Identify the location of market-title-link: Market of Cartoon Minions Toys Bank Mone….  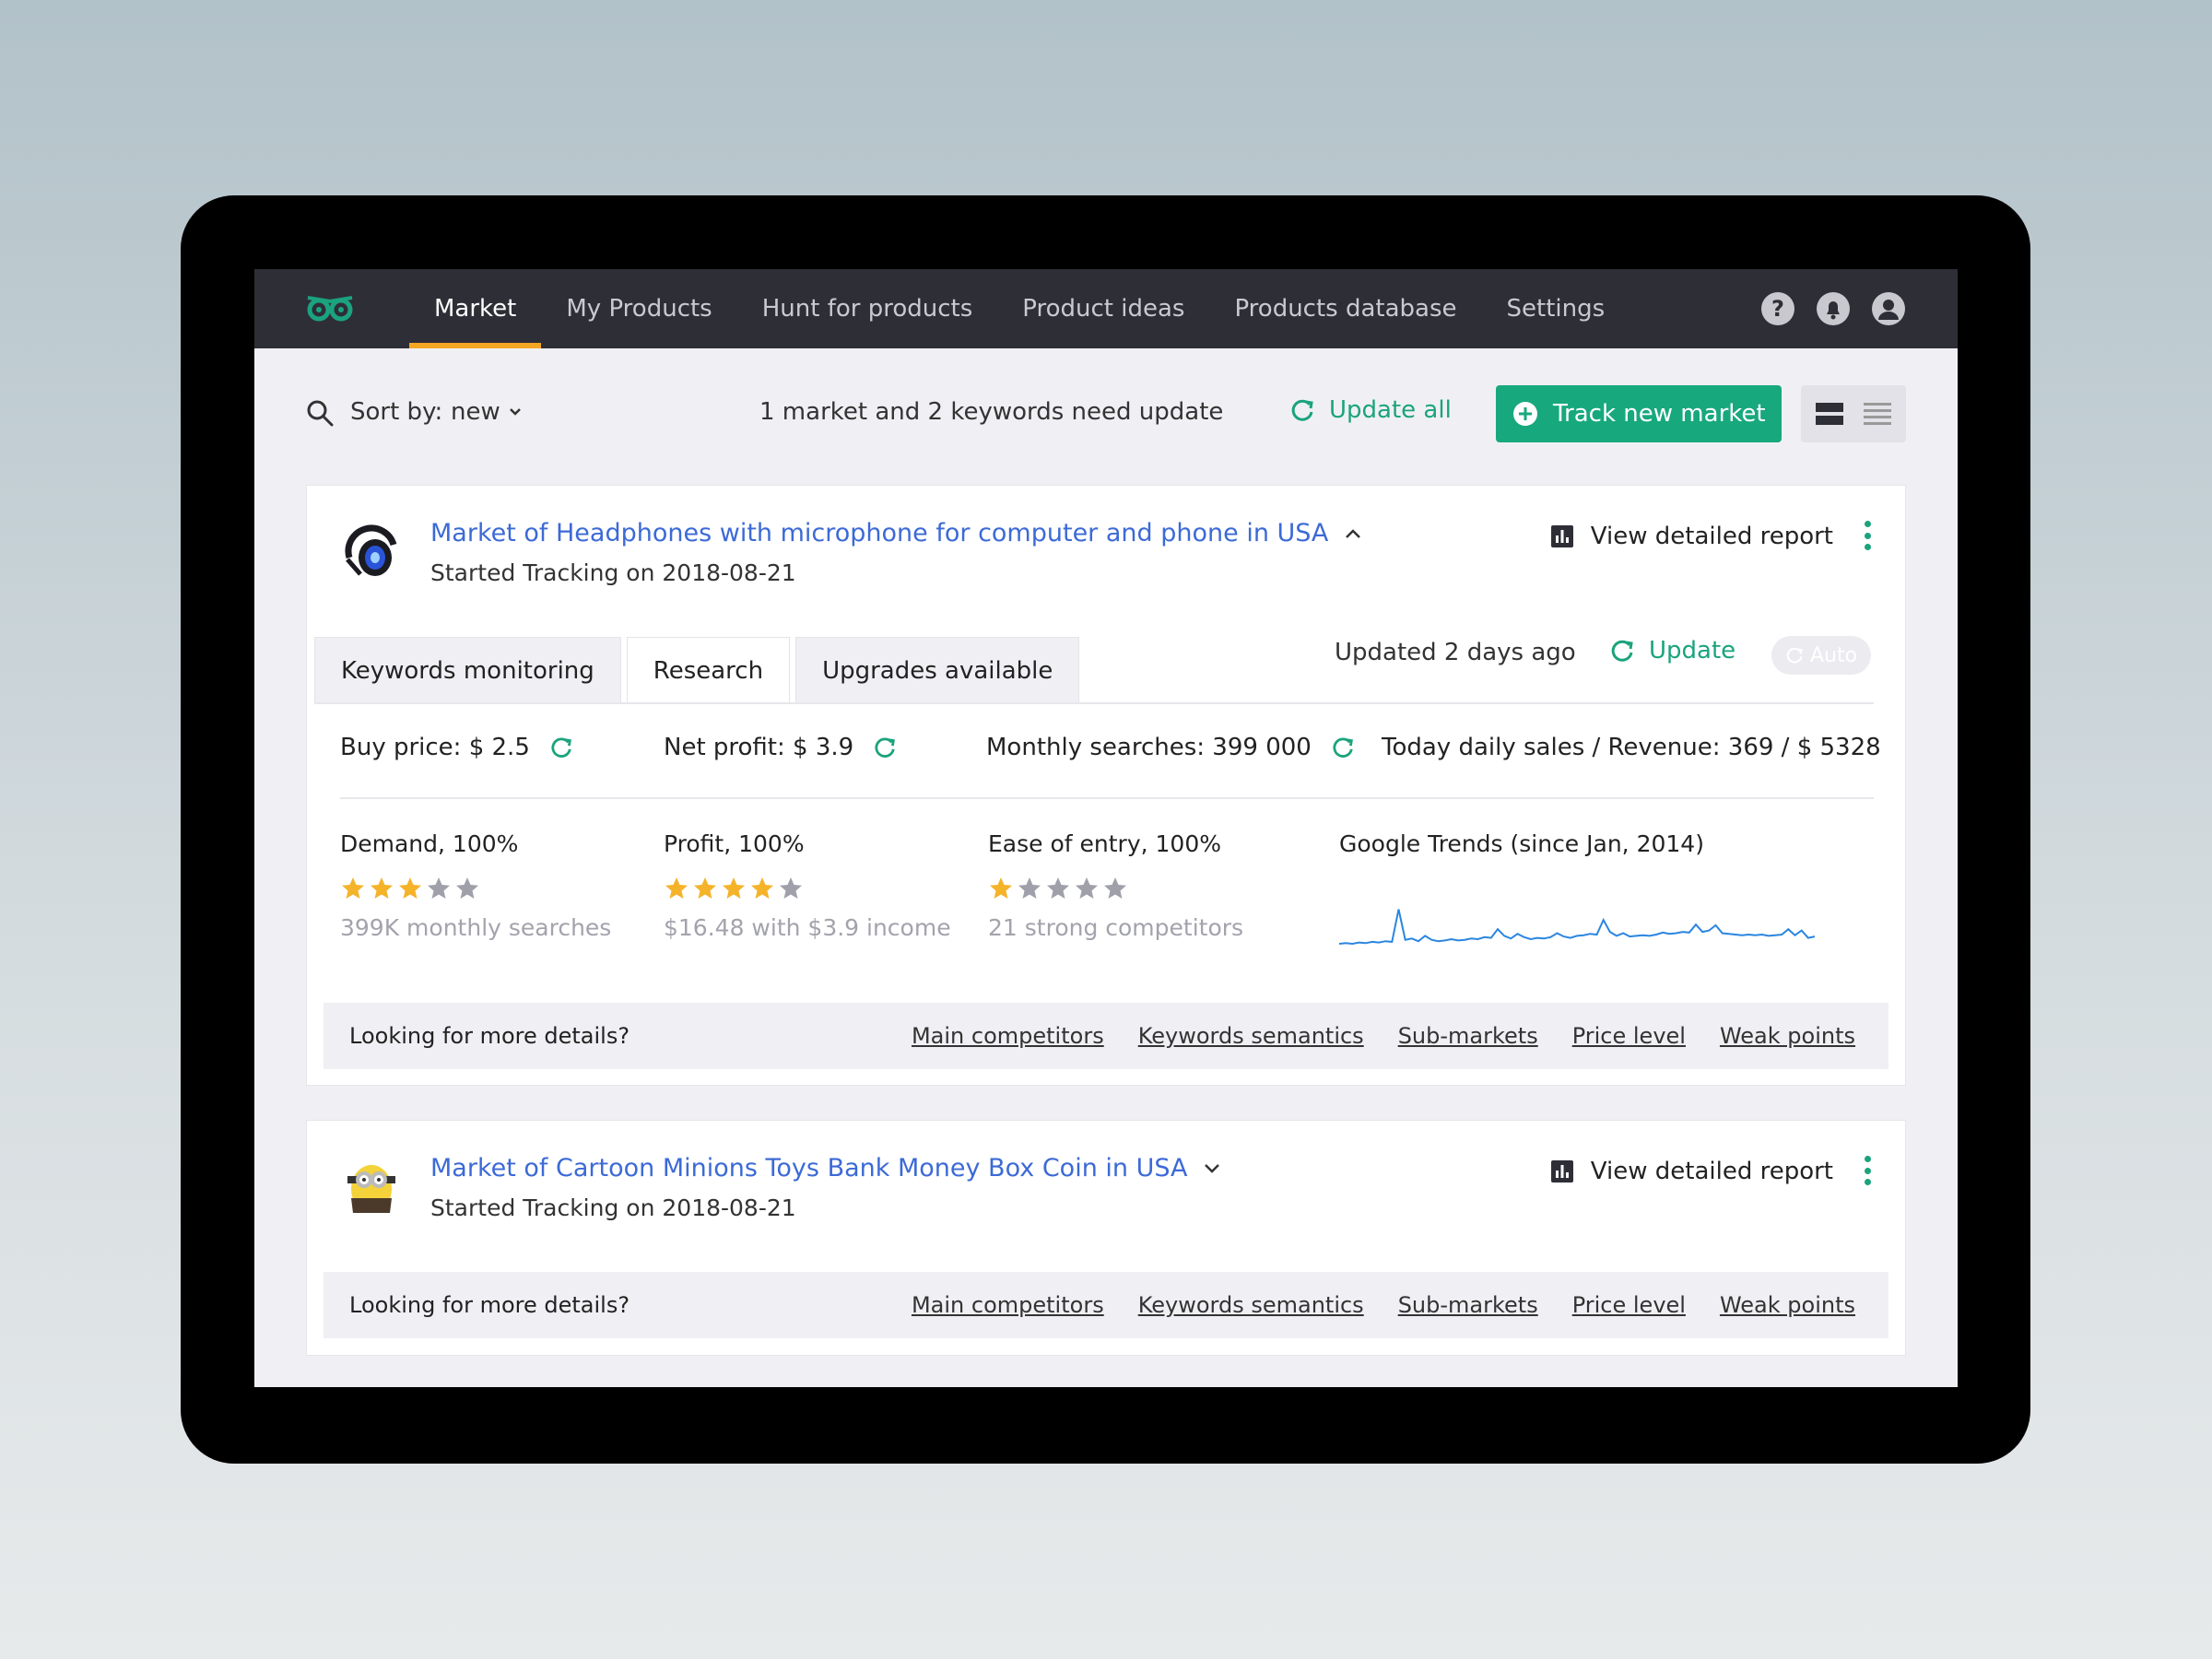
(825, 1168).